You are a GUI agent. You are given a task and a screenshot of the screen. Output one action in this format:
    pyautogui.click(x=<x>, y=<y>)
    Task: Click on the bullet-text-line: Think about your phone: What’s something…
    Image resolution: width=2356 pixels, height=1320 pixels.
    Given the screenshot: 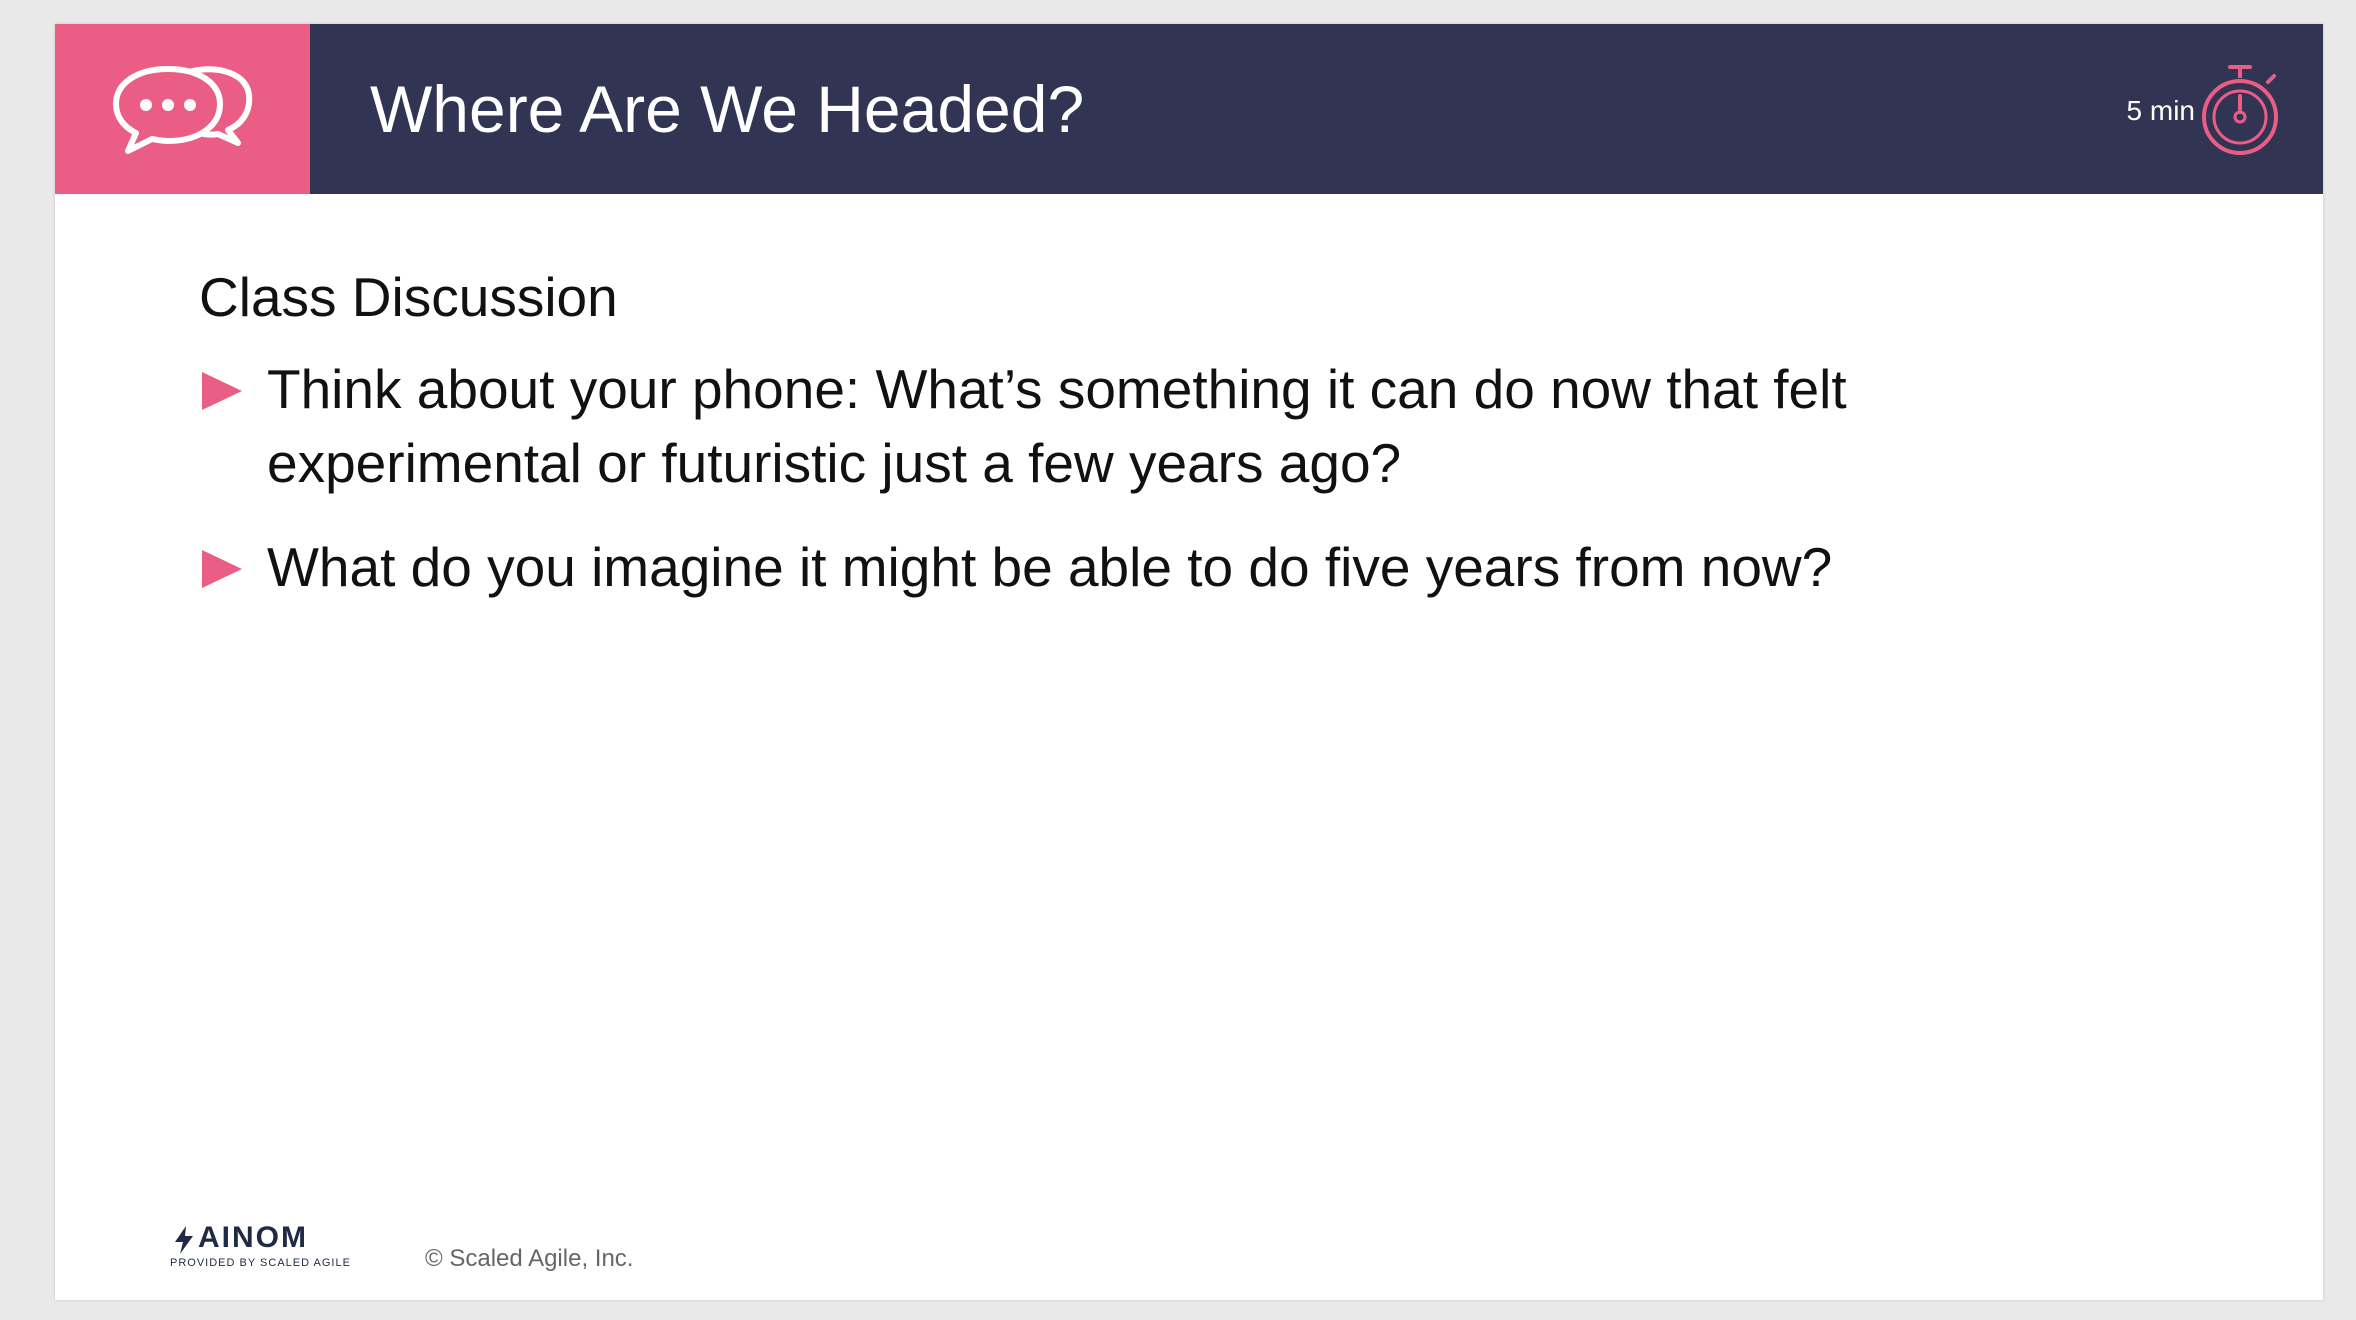 What is the action you would take?
    pyautogui.click(x=1057, y=389)
    